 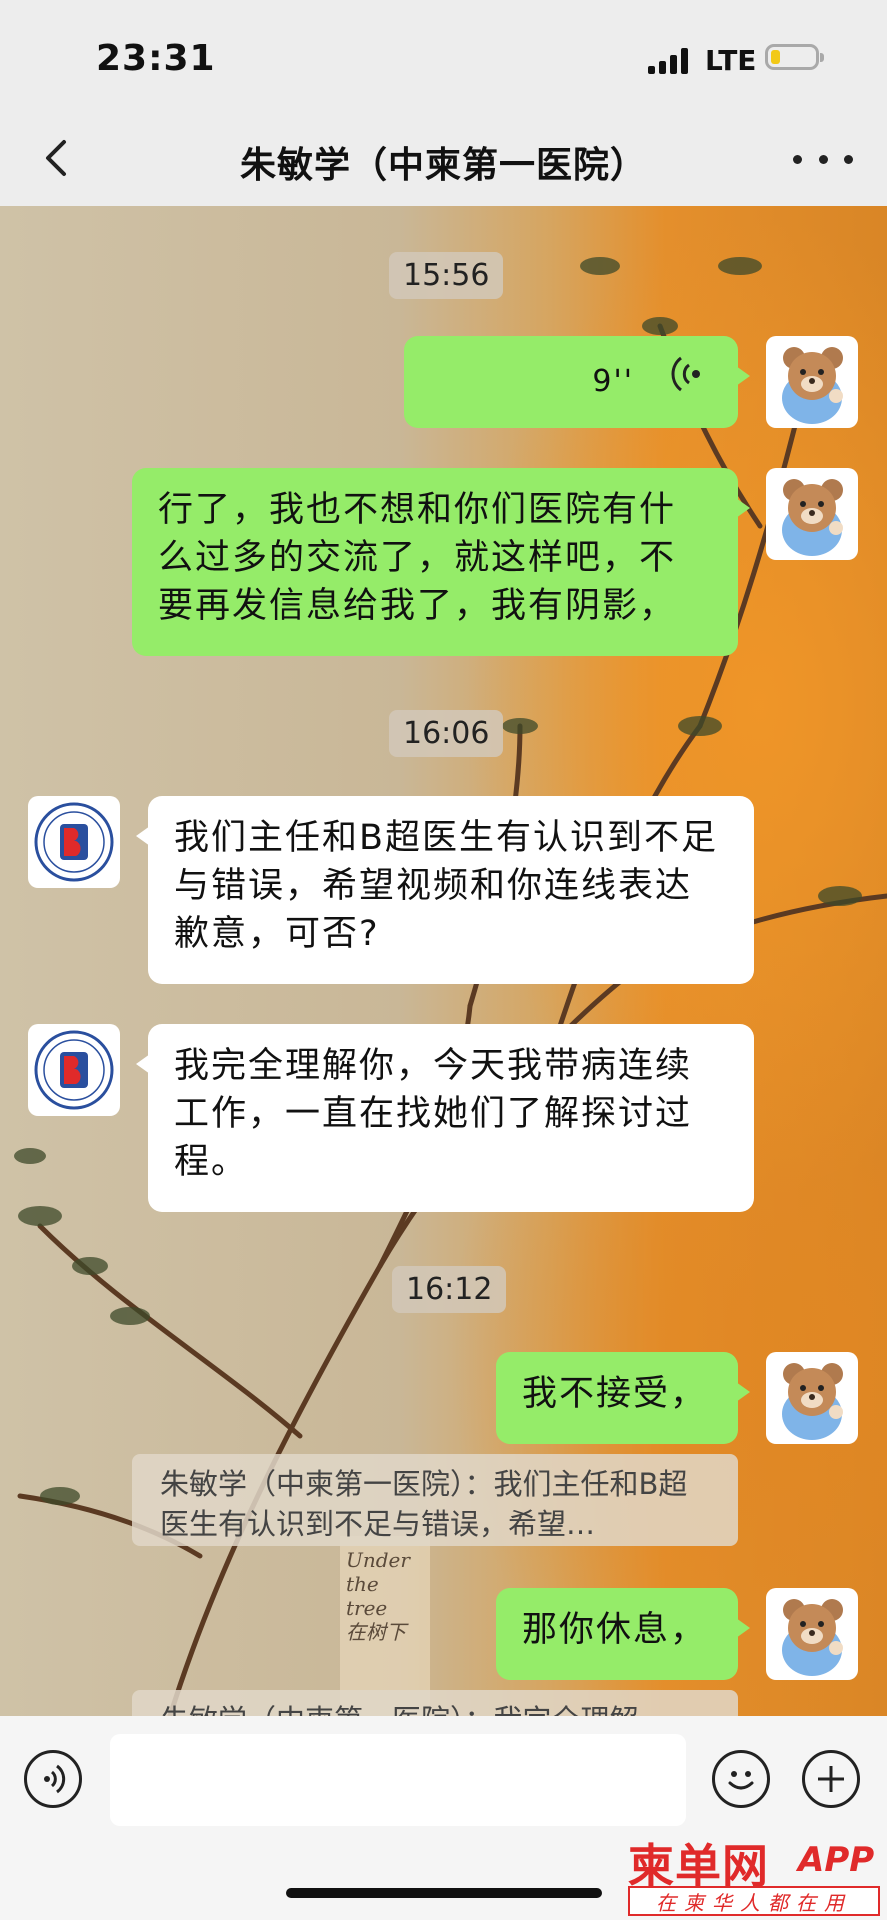 I want to click on signal-strength-icon, so click(x=670, y=61).